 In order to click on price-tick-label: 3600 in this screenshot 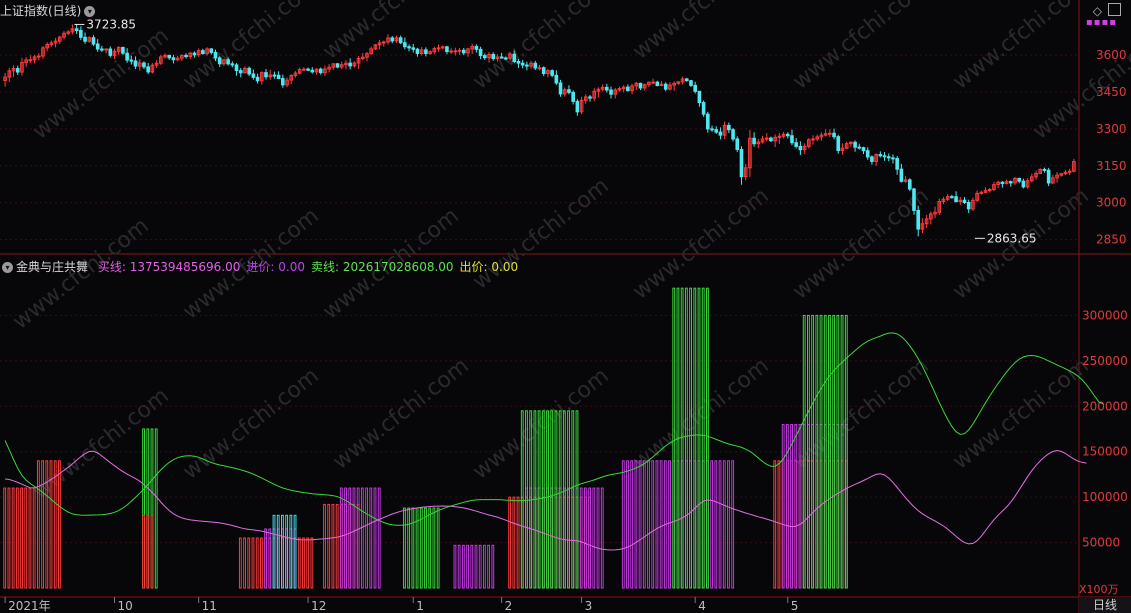, I will do `click(1111, 55)`.